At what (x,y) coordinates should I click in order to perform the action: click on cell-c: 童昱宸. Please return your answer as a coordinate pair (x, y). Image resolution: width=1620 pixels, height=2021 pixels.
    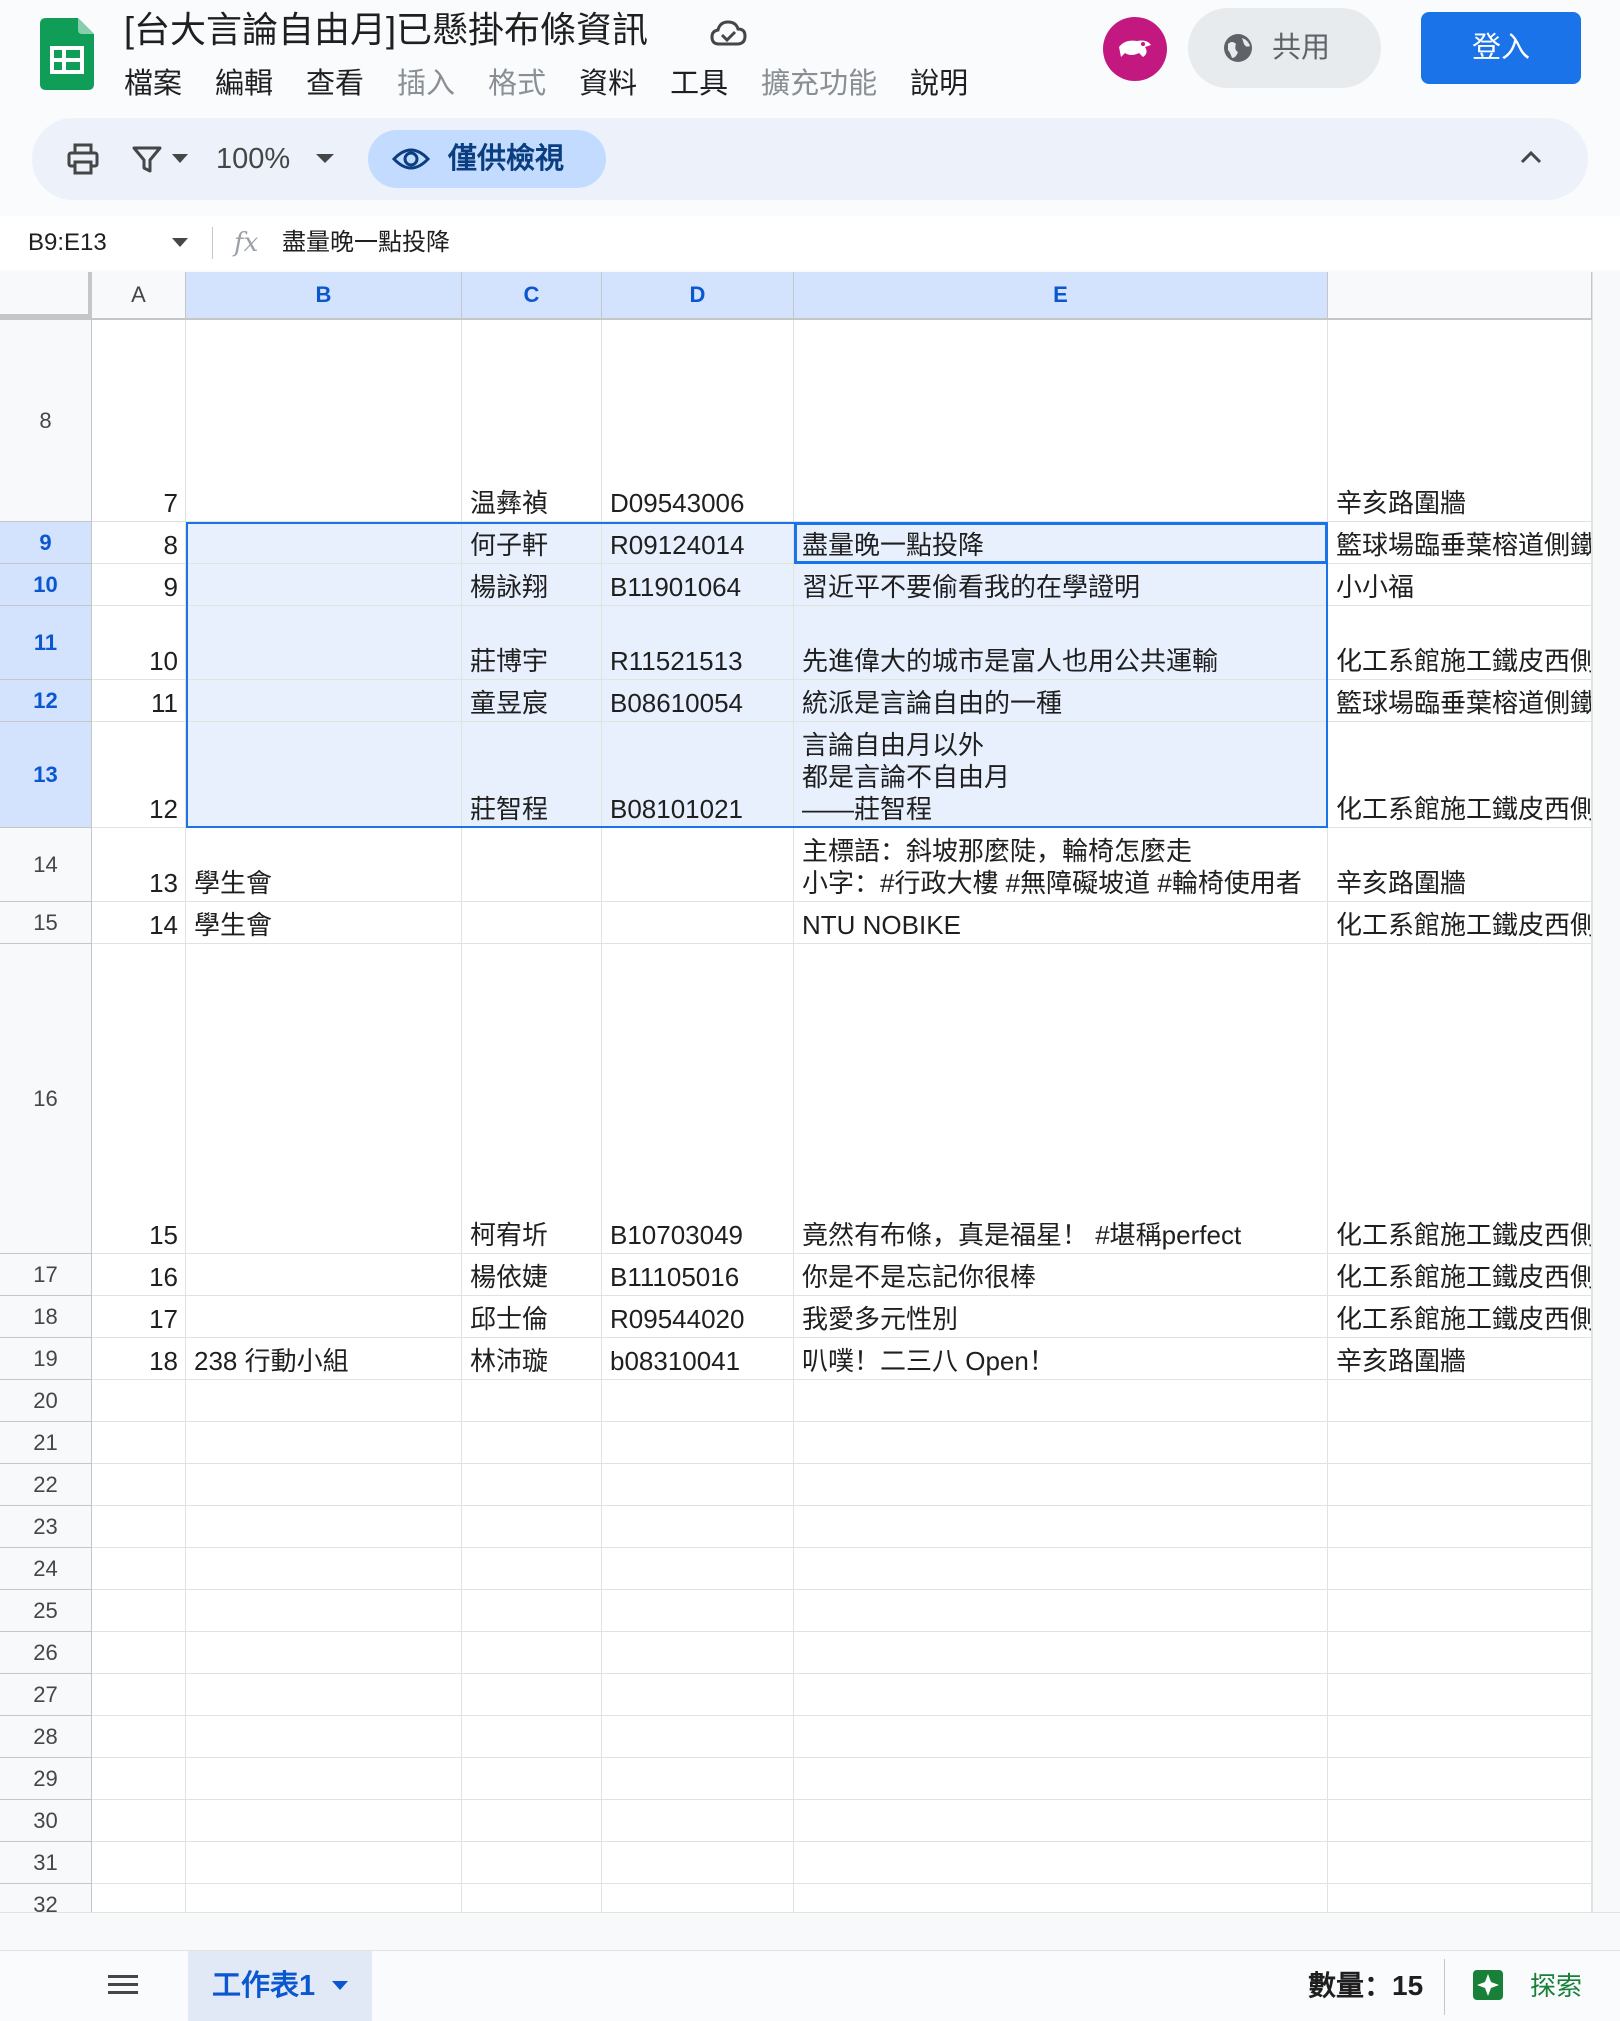
    Looking at the image, I should click on (532, 701).